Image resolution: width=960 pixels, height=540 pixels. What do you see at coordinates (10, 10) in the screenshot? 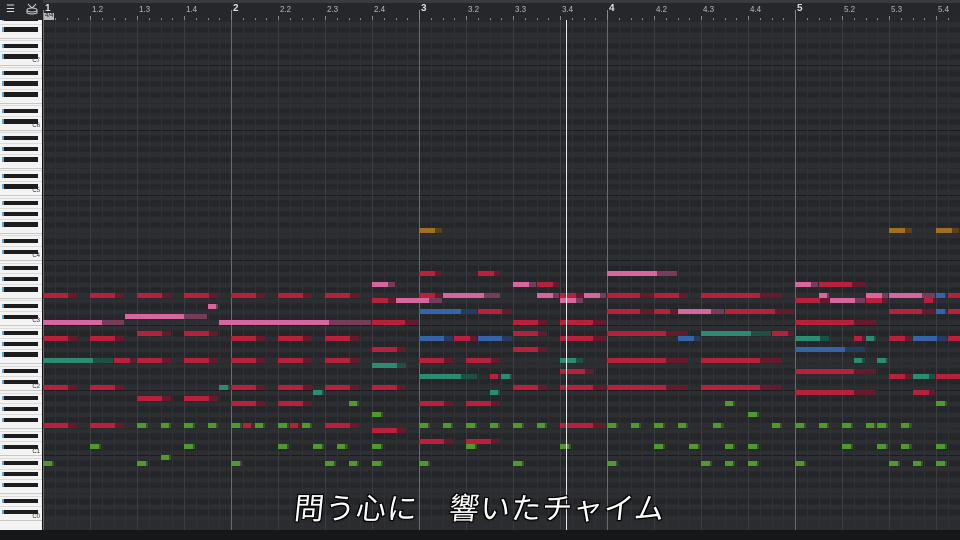
I see `list-icon: ☰` at bounding box center [10, 10].